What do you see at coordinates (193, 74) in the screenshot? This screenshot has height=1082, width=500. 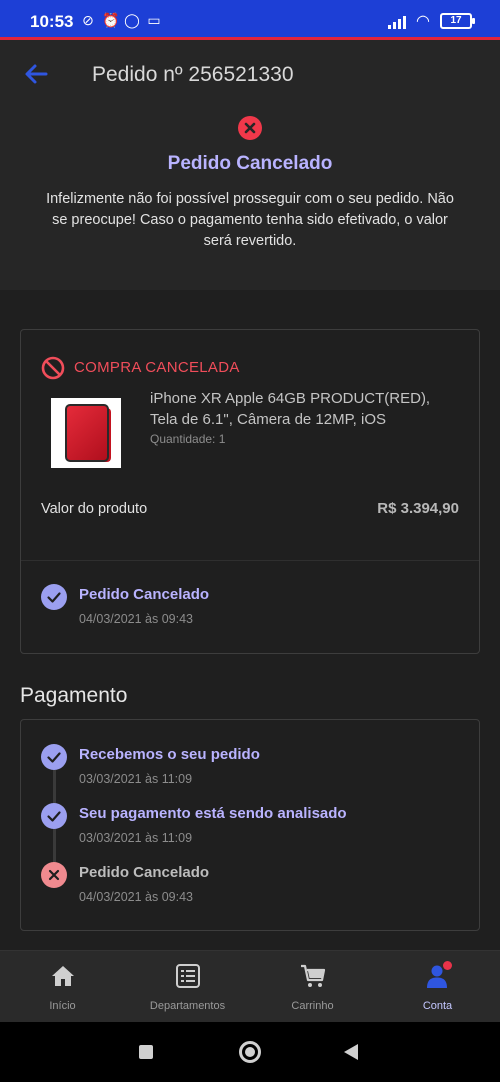 I see `page-title: Pedido nº 256521330` at bounding box center [193, 74].